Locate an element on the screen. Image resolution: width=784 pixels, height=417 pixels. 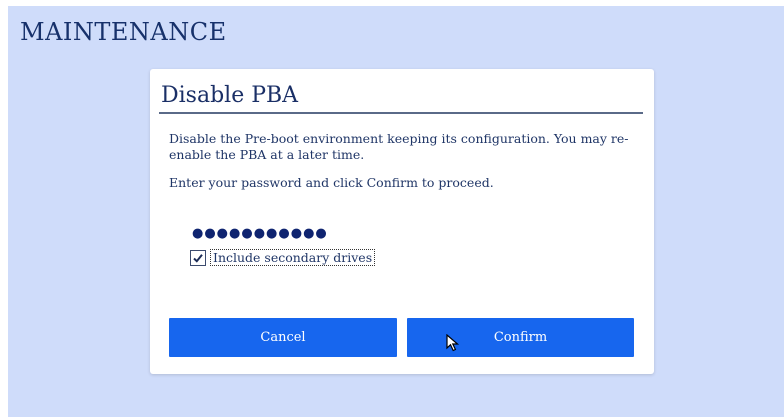
include-secondary-checkbox is located at coordinates (198, 257).